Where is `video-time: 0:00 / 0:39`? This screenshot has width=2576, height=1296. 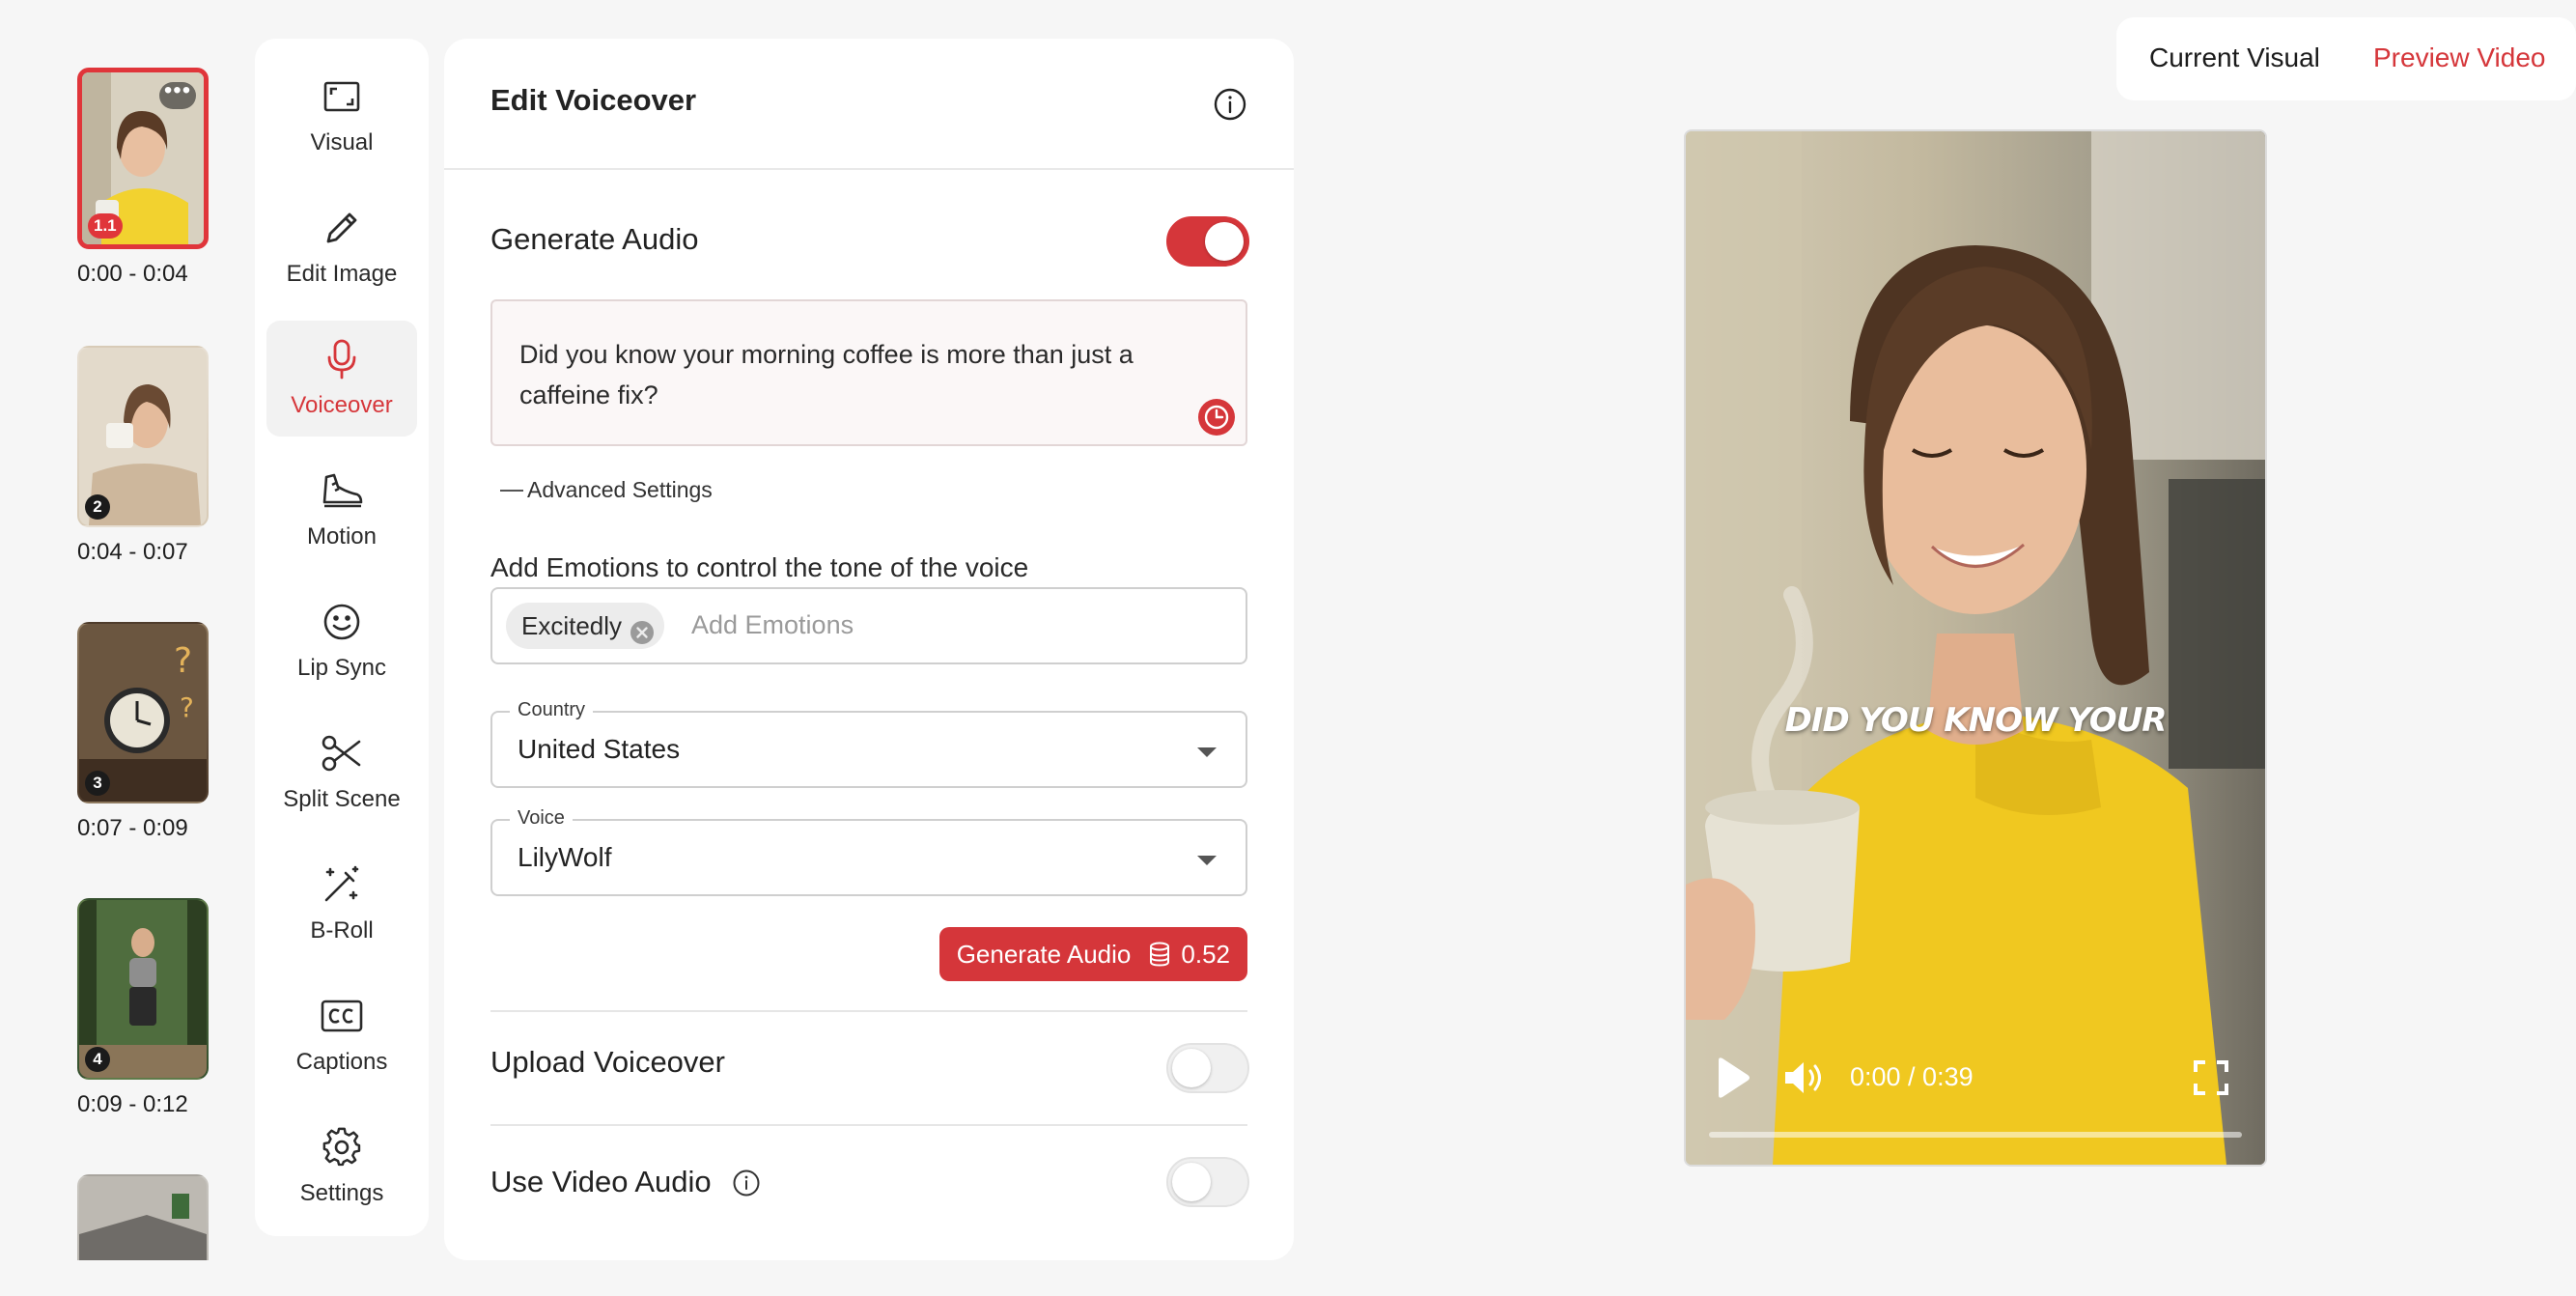 video-time: 0:00 / 0:39 is located at coordinates (1912, 1076).